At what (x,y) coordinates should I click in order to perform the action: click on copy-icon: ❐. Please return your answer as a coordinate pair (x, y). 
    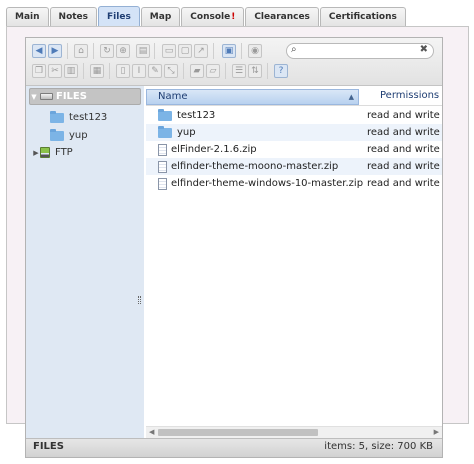
    Looking at the image, I should click on (39, 71).